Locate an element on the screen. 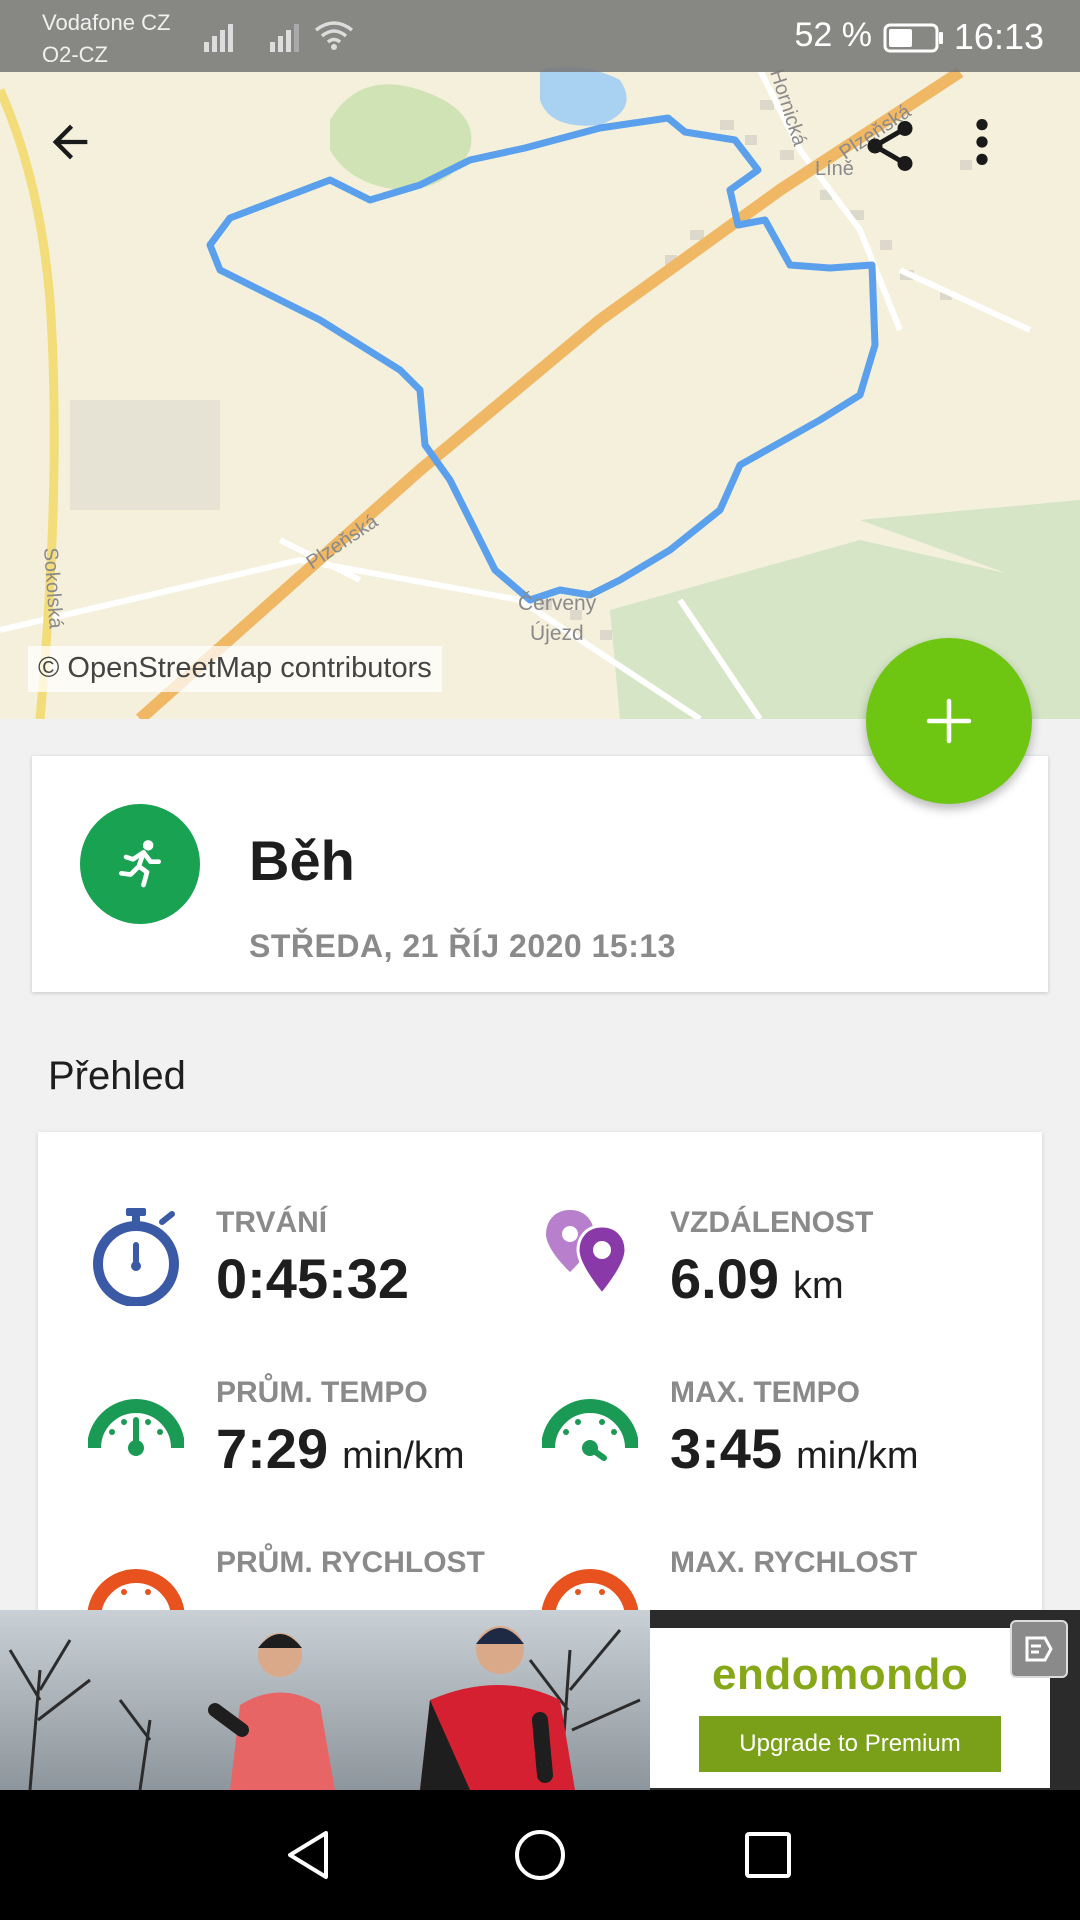 This screenshot has height=1920, width=1080. signal-icon is located at coordinates (218, 38).